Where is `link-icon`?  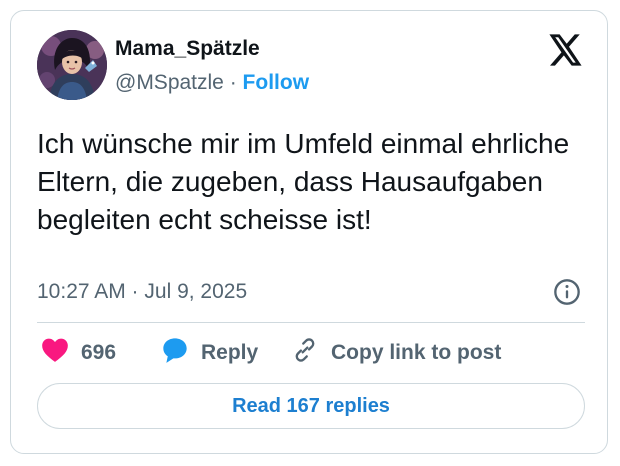 link-icon is located at coordinates (305, 353).